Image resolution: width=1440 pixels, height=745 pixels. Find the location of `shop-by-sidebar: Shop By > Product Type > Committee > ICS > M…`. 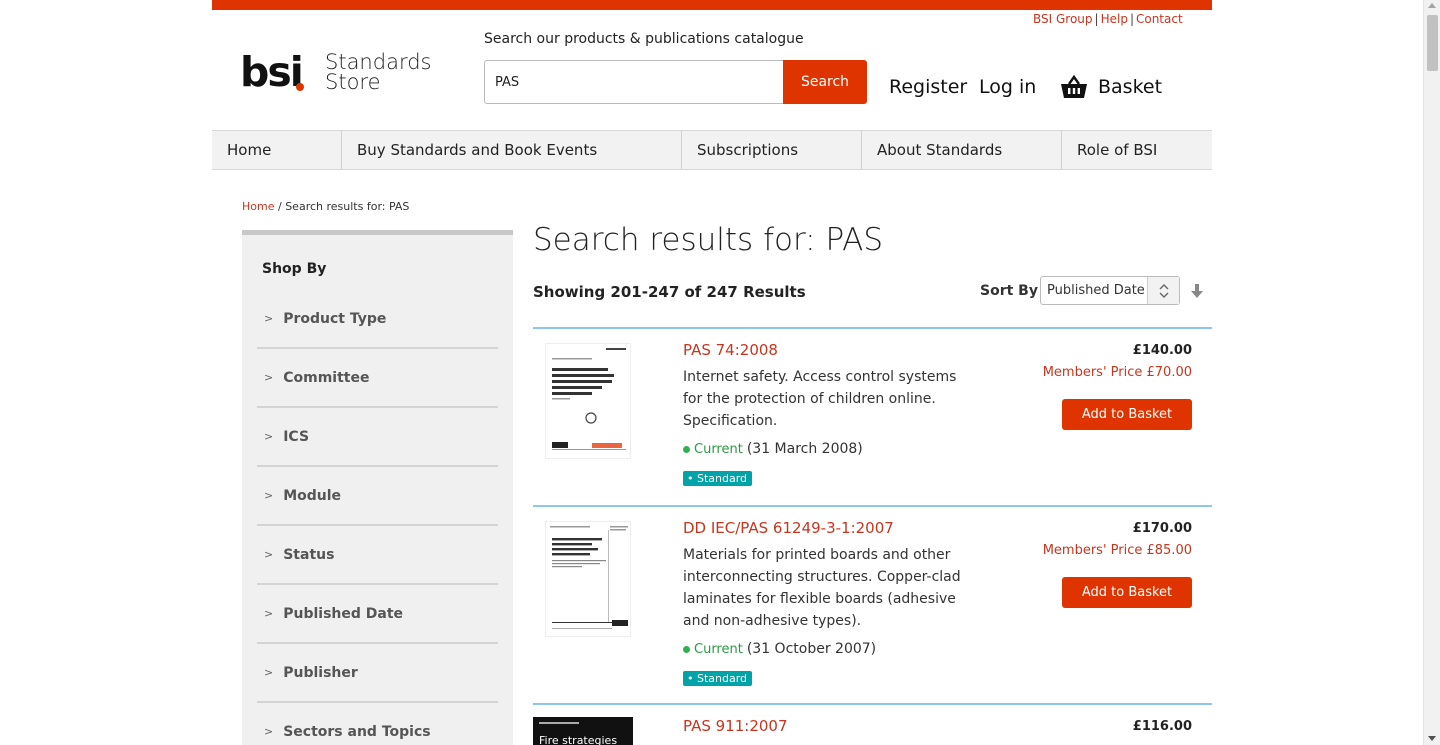

shop-by-sidebar: Shop By > Product Type > Committee > ICS > M… is located at coordinates (377, 487).